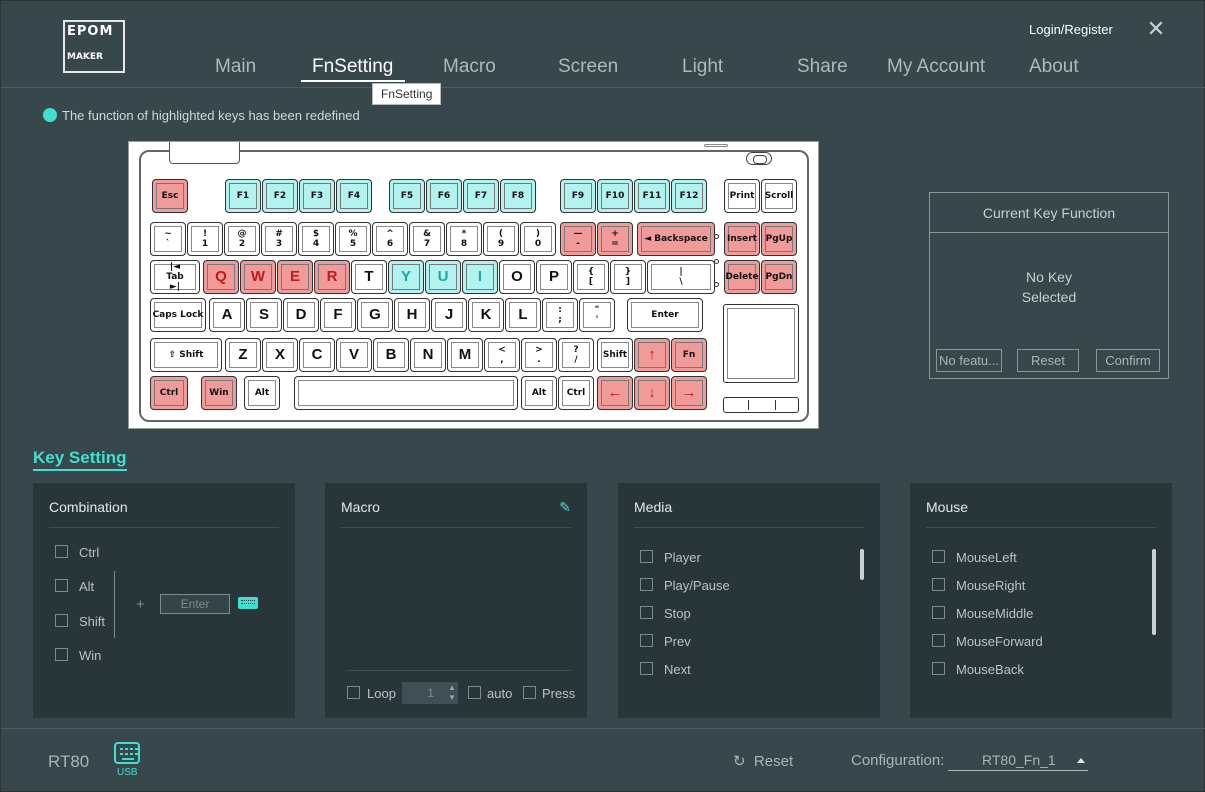  I want to click on key: ~ `, so click(168, 239).